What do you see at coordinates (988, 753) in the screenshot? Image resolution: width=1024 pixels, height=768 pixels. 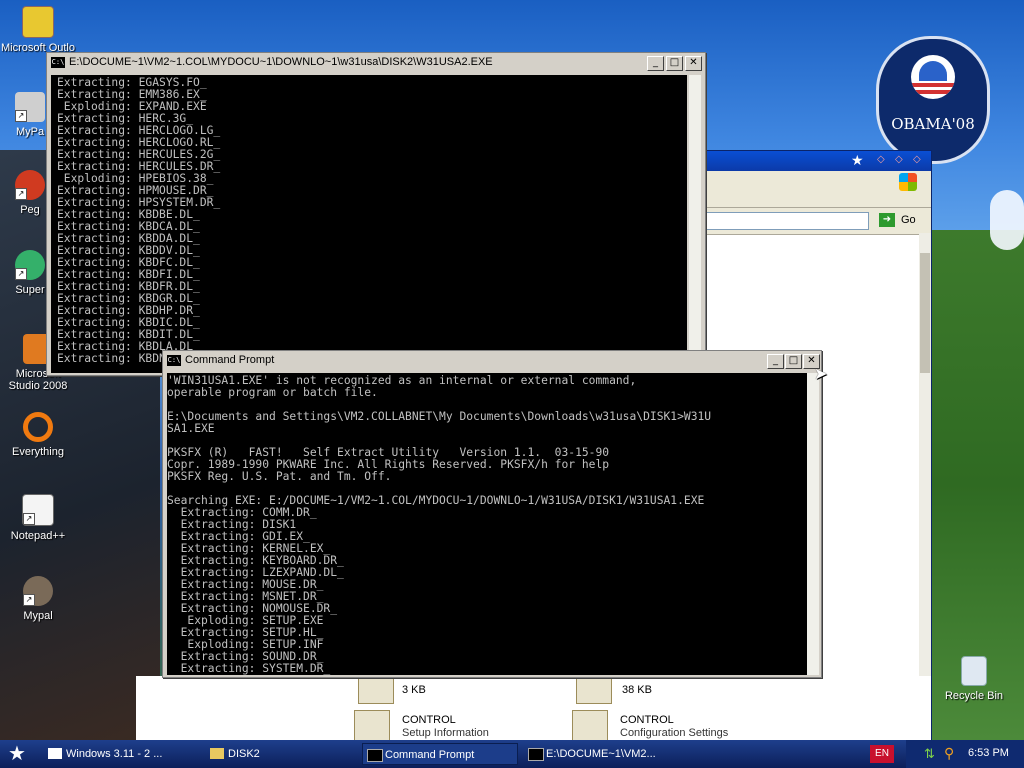 I see `clock: 6:53 PM` at bounding box center [988, 753].